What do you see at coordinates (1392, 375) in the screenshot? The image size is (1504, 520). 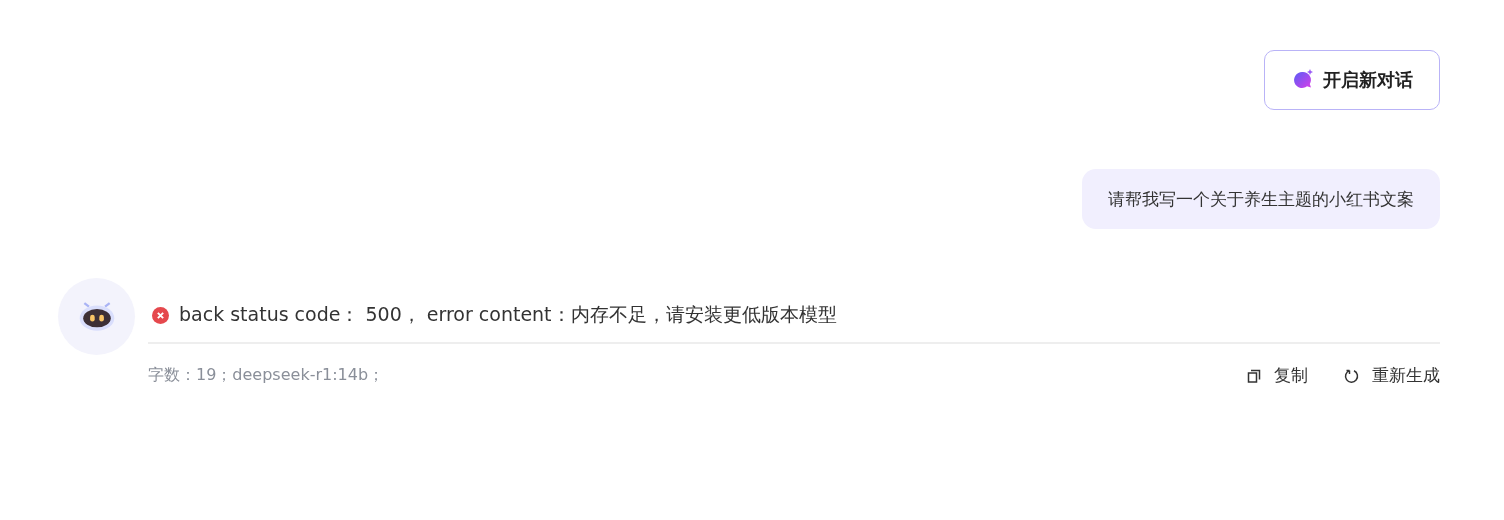 I see `regenerate-button: 重新生成` at bounding box center [1392, 375].